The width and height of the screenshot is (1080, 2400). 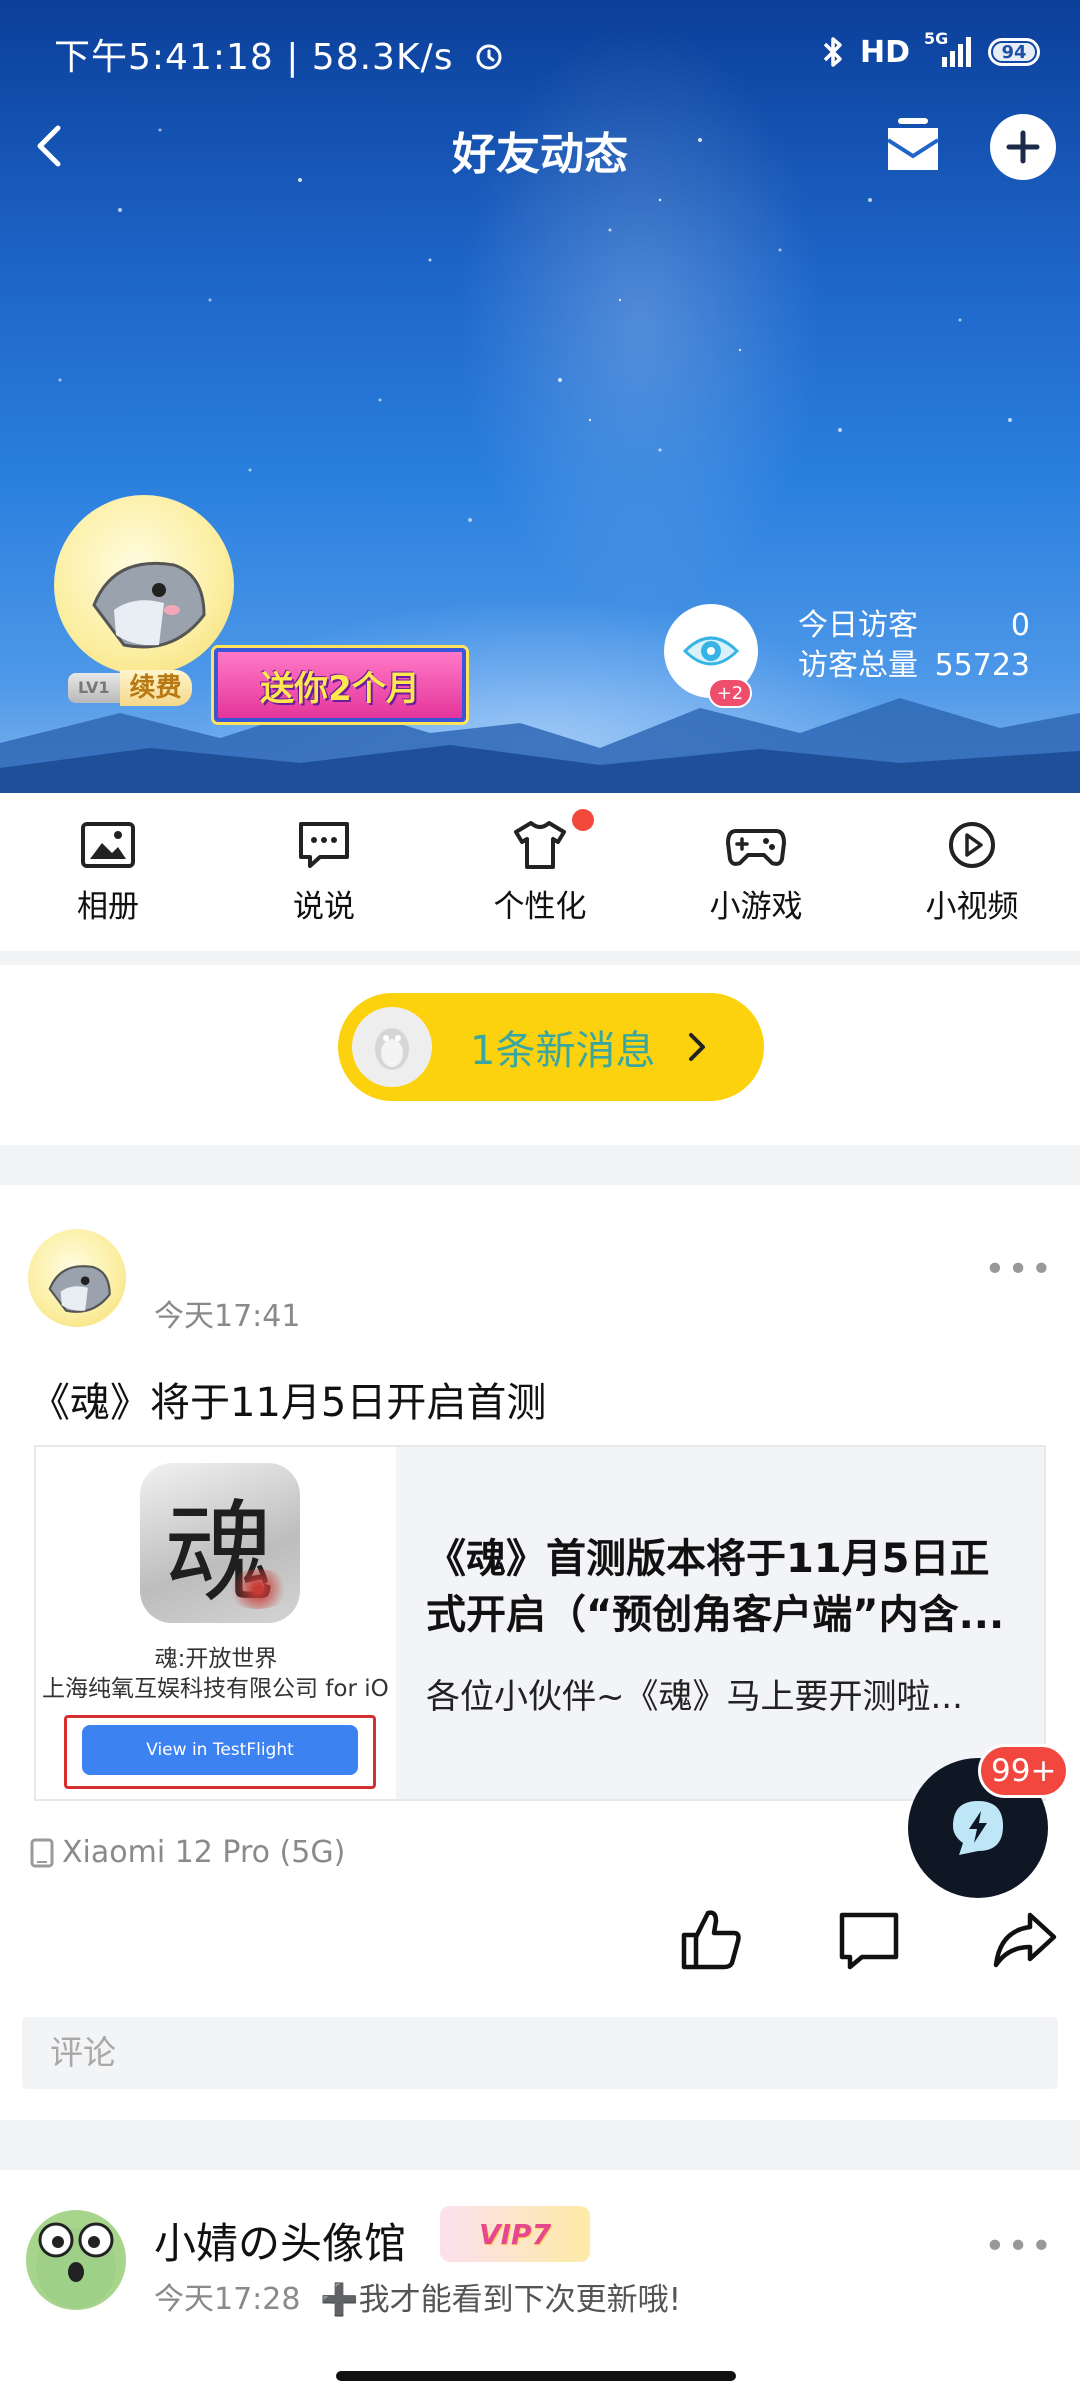 I want to click on profile-avatar, so click(x=144, y=585).